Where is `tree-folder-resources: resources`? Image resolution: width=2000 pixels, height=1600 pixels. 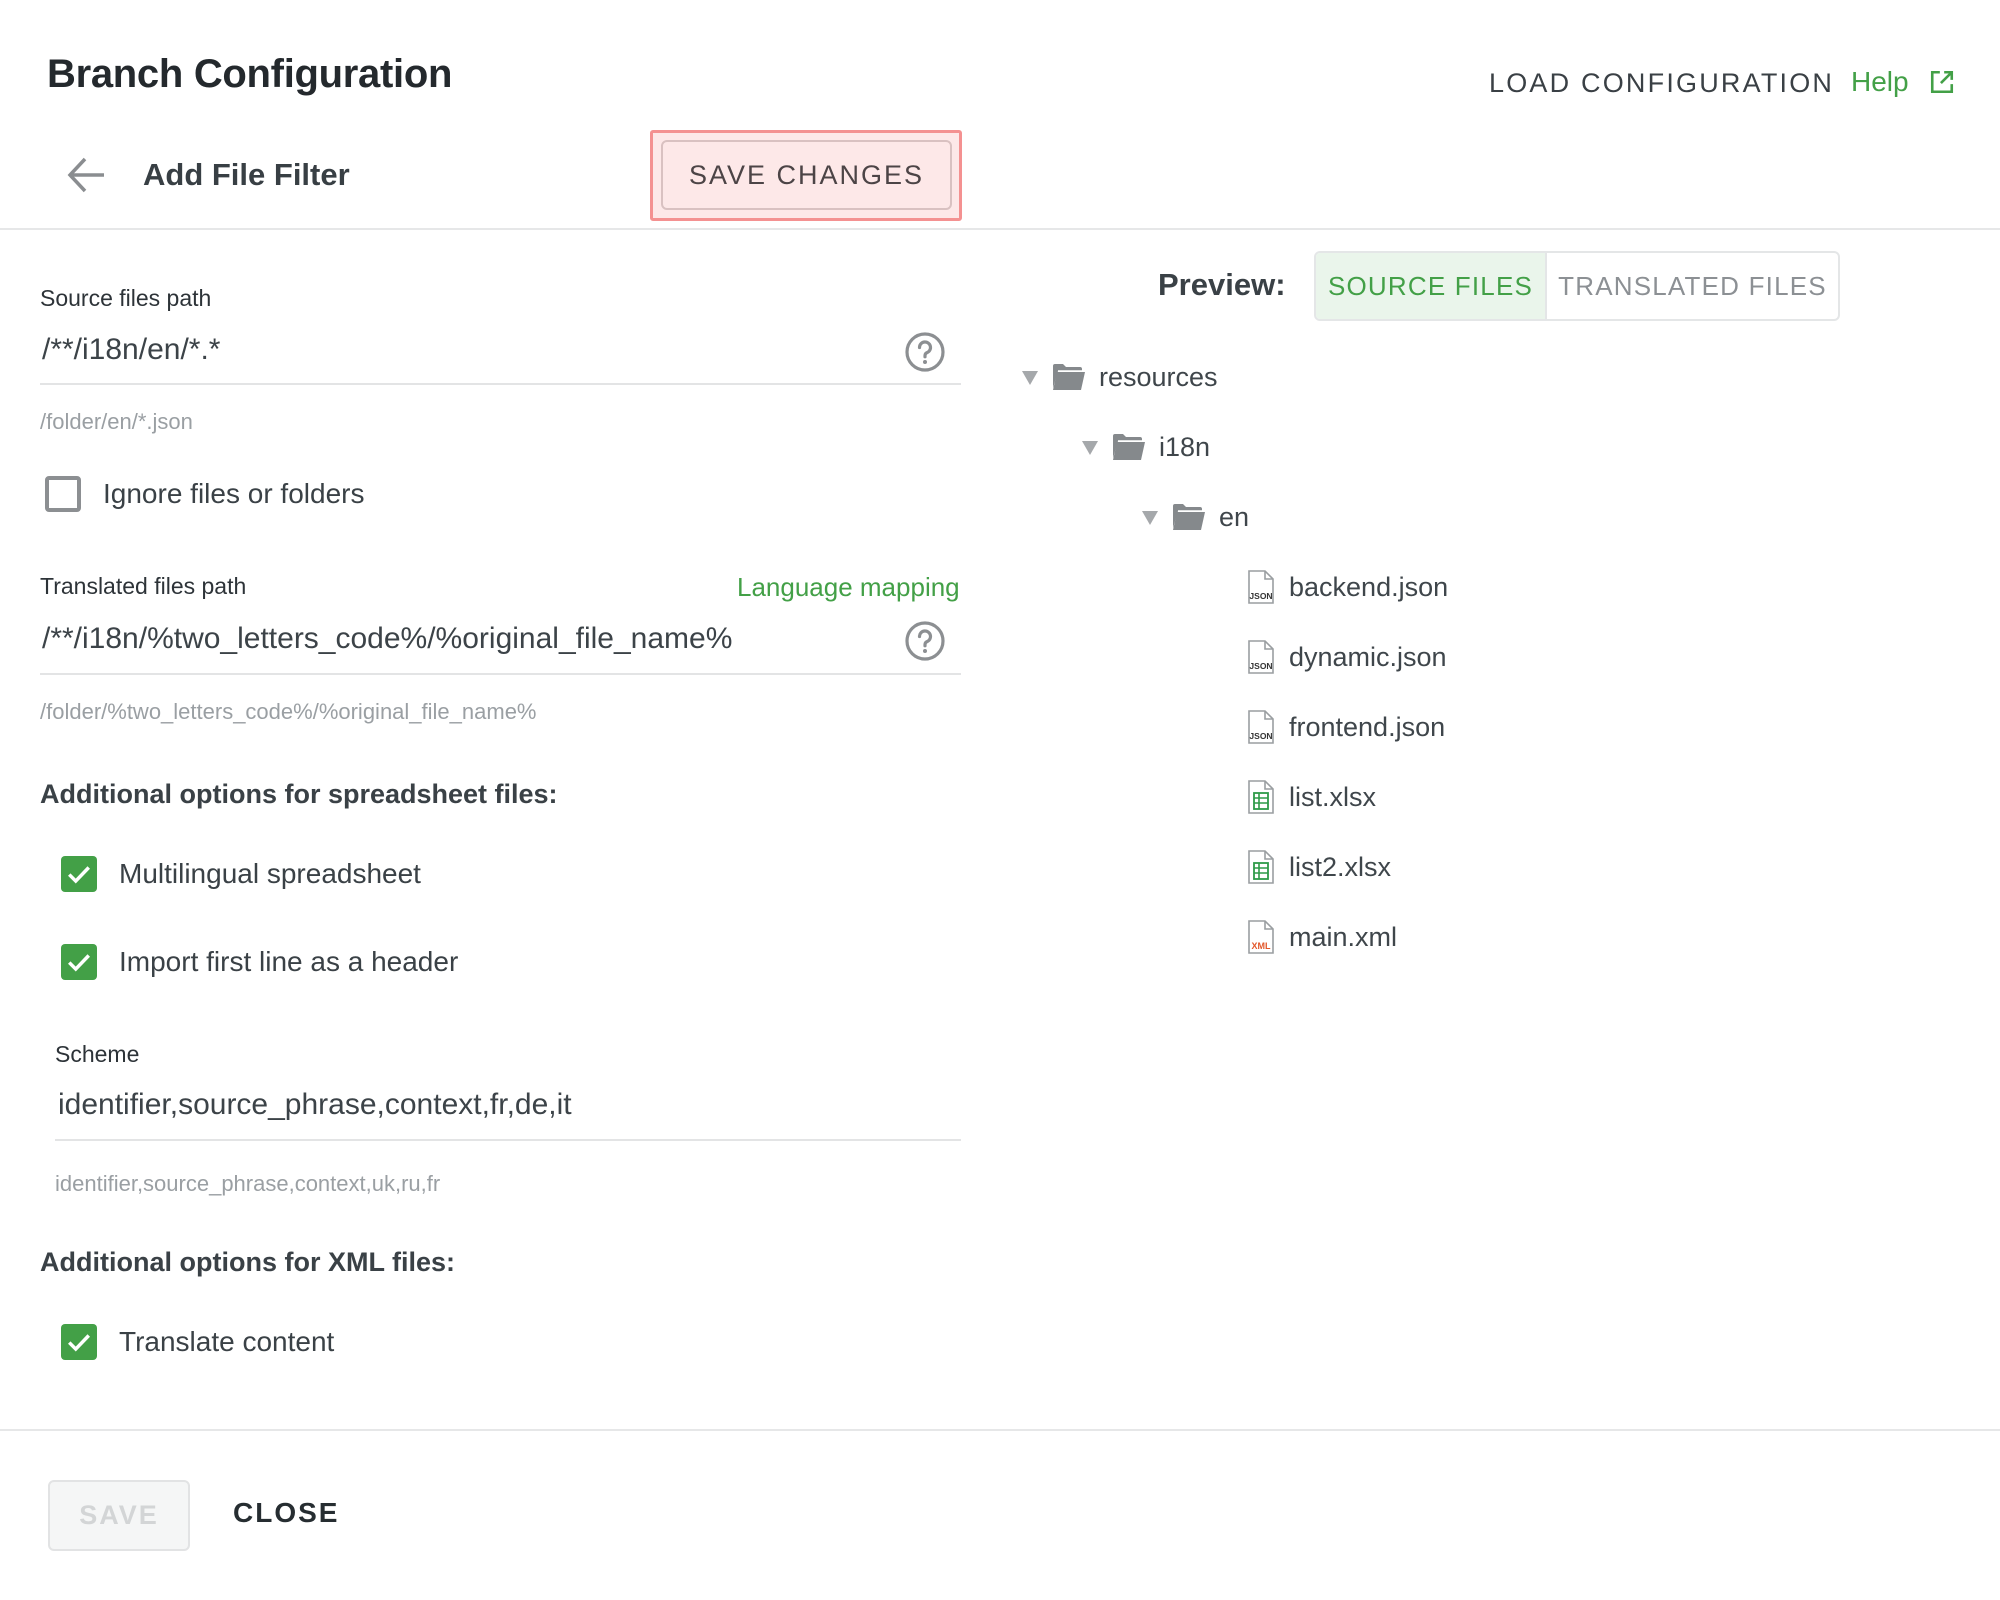
tree-folder-resources: resources is located at coordinates (1119, 377).